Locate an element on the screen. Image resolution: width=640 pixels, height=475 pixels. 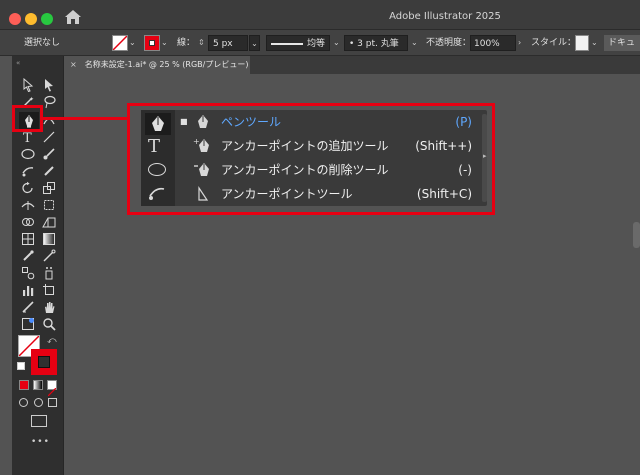
no-fill-mode-icon is located at coordinates (52, 388).